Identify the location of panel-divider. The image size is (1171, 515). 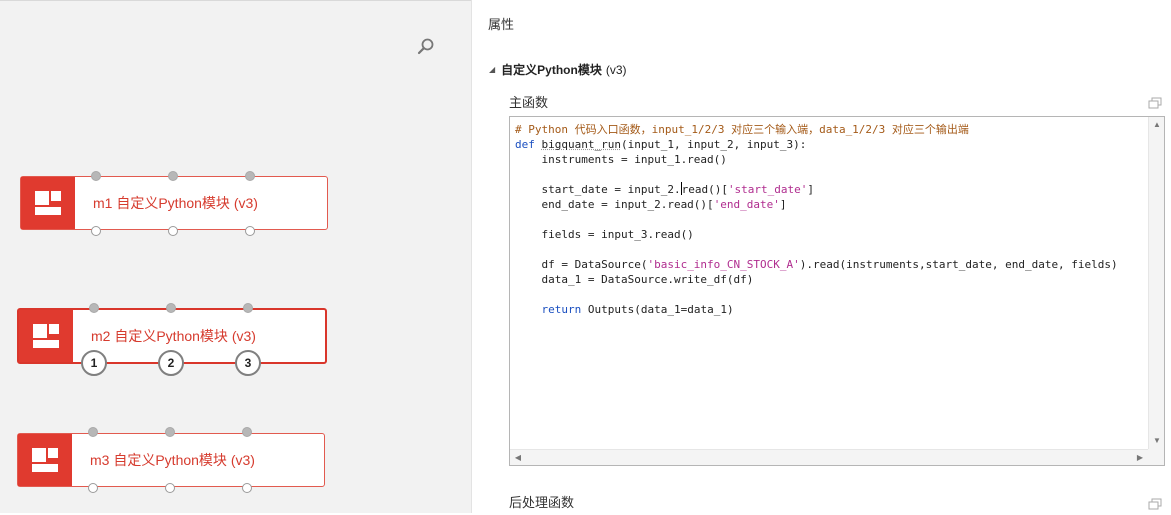
(471, 256).